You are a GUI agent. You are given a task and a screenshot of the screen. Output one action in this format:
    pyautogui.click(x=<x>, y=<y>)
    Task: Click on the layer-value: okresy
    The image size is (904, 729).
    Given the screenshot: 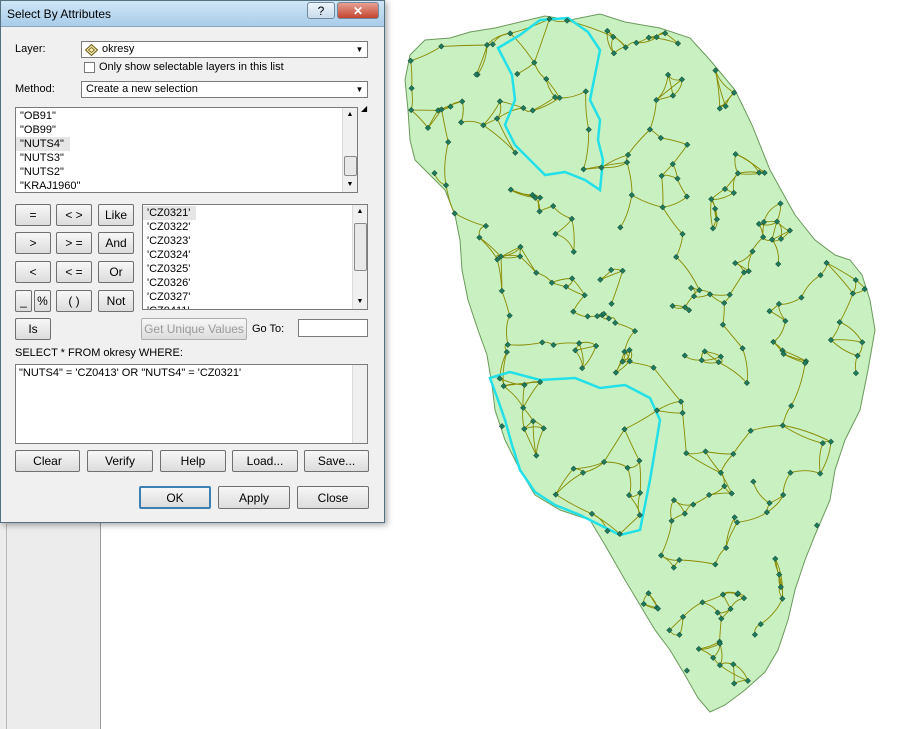 What is the action you would take?
    pyautogui.click(x=118, y=49)
    